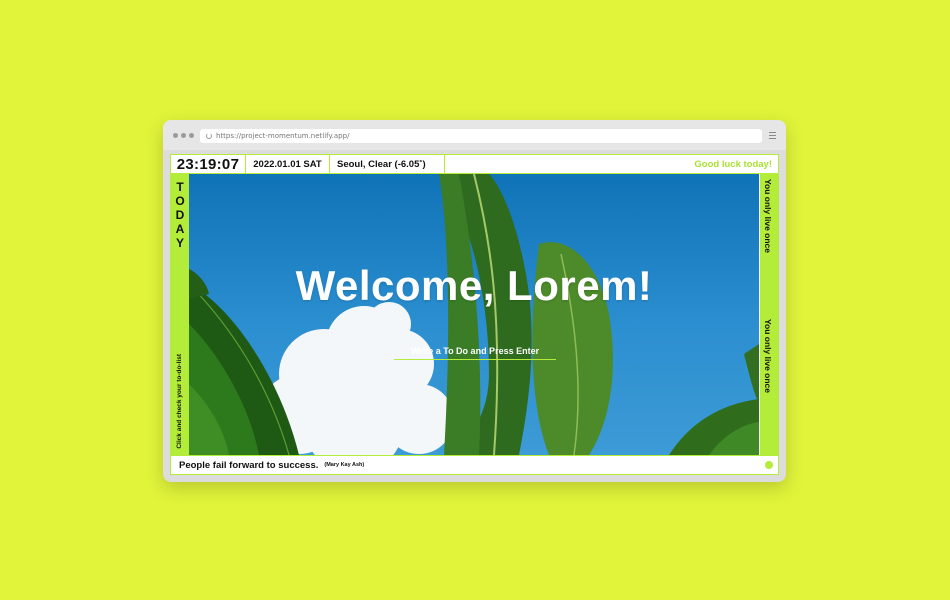  I want to click on today-letter: T, so click(180, 187).